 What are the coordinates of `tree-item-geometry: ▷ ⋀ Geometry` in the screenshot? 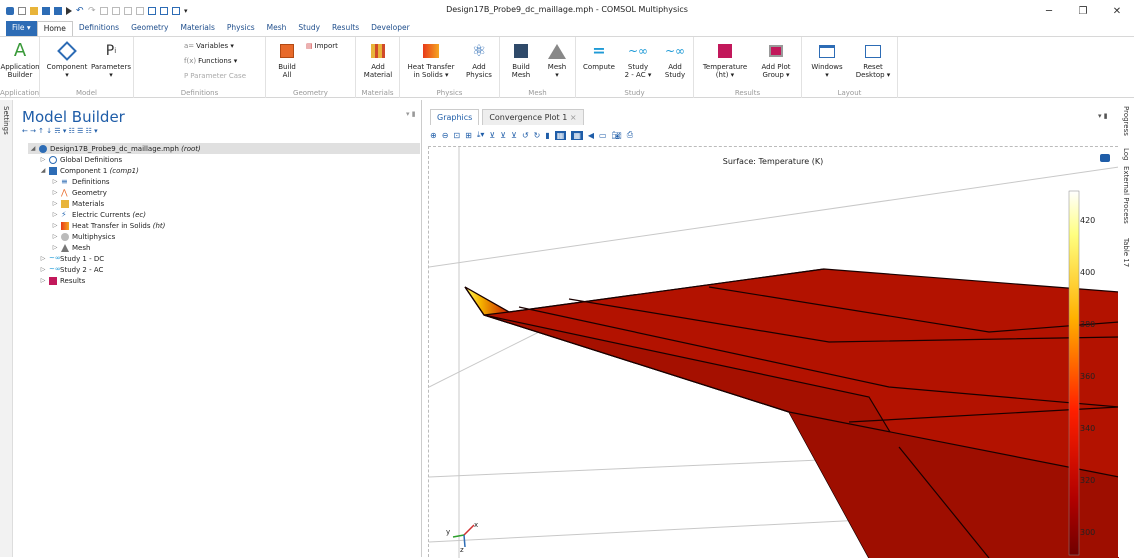 It's located at (79, 192).